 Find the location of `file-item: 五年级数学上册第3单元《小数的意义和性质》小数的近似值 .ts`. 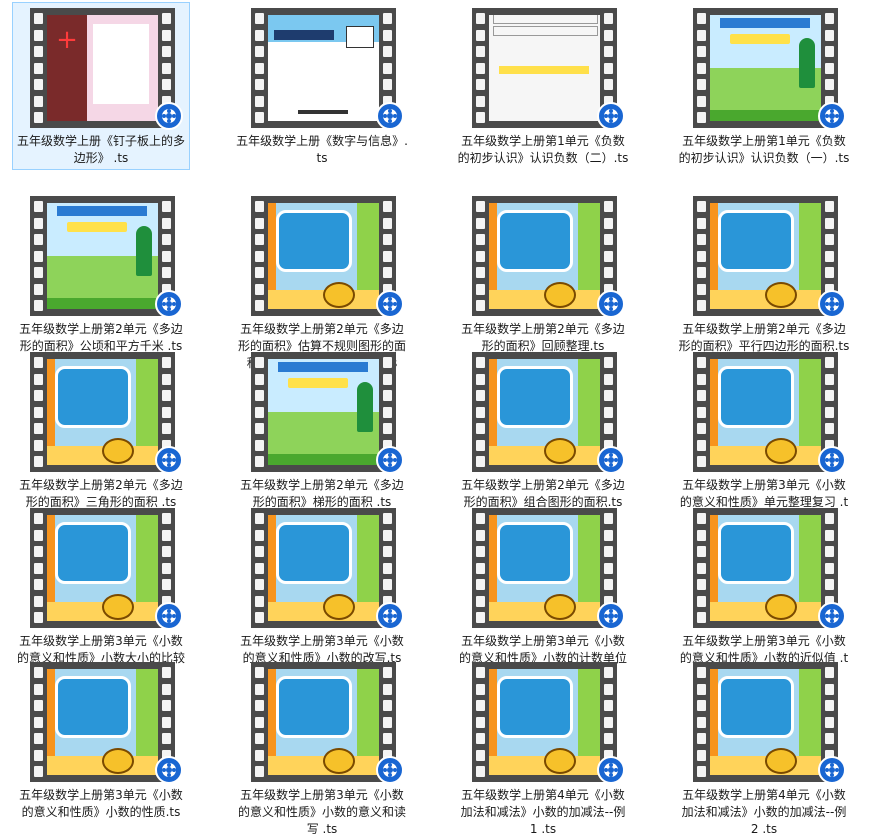

file-item: 五年级数学上册第3单元《小数的意义和性质》小数的近似值 .ts is located at coordinates (764, 592).